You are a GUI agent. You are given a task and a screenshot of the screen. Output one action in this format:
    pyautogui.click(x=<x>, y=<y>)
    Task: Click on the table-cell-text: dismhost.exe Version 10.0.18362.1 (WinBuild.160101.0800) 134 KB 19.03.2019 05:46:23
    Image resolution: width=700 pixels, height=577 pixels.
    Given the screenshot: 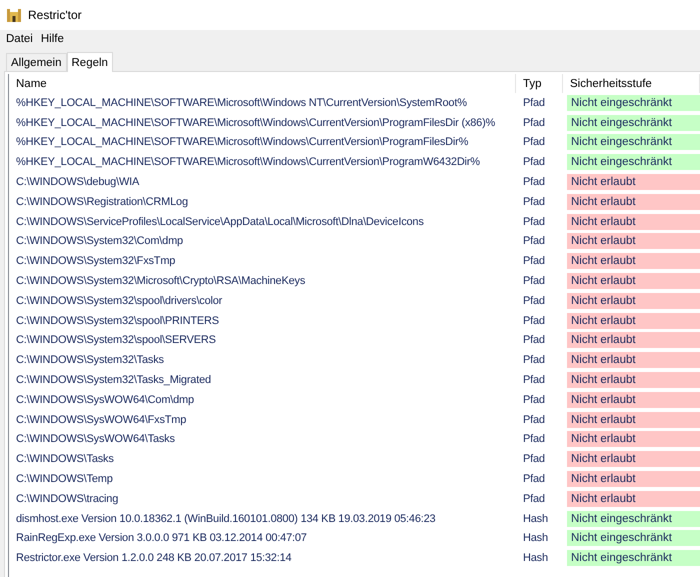 What is the action you would take?
    pyautogui.click(x=225, y=518)
    